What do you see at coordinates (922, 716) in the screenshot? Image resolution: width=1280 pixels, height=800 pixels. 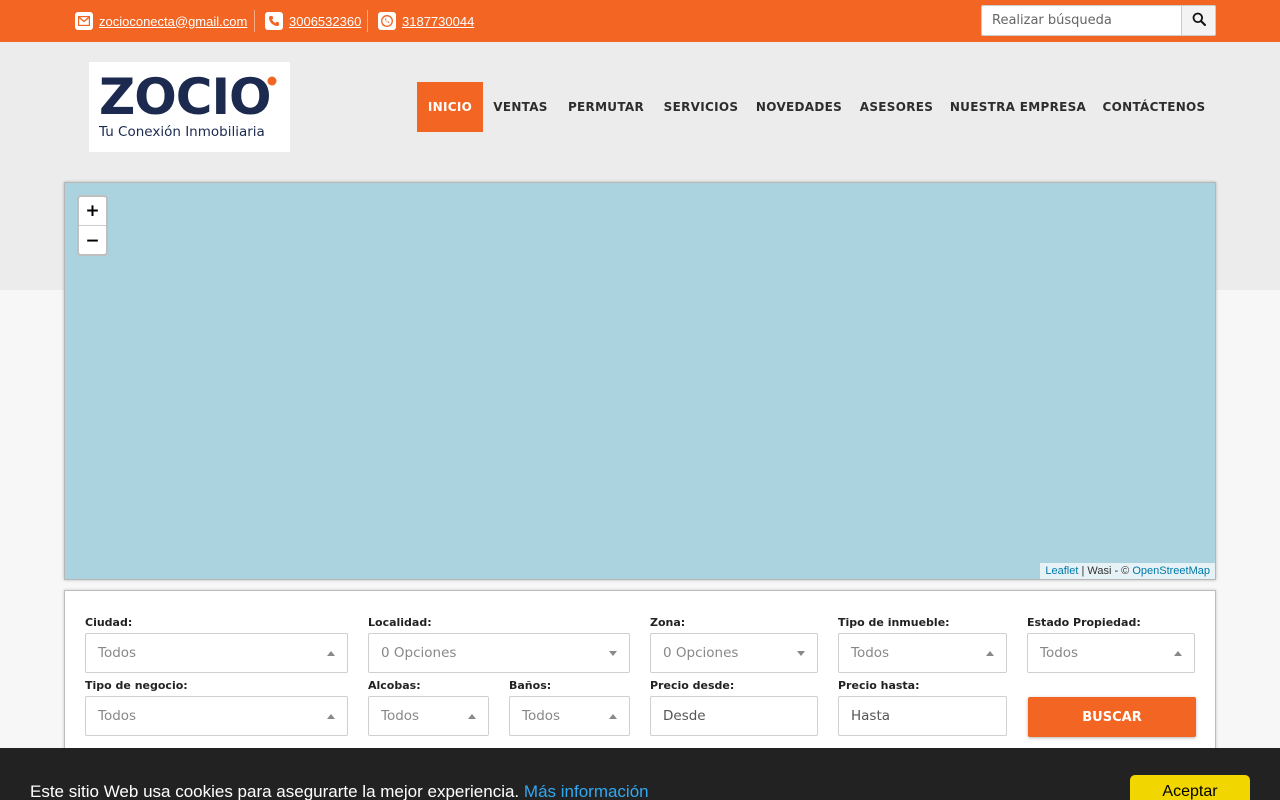 I see `precio-hasta-input: Hasta` at bounding box center [922, 716].